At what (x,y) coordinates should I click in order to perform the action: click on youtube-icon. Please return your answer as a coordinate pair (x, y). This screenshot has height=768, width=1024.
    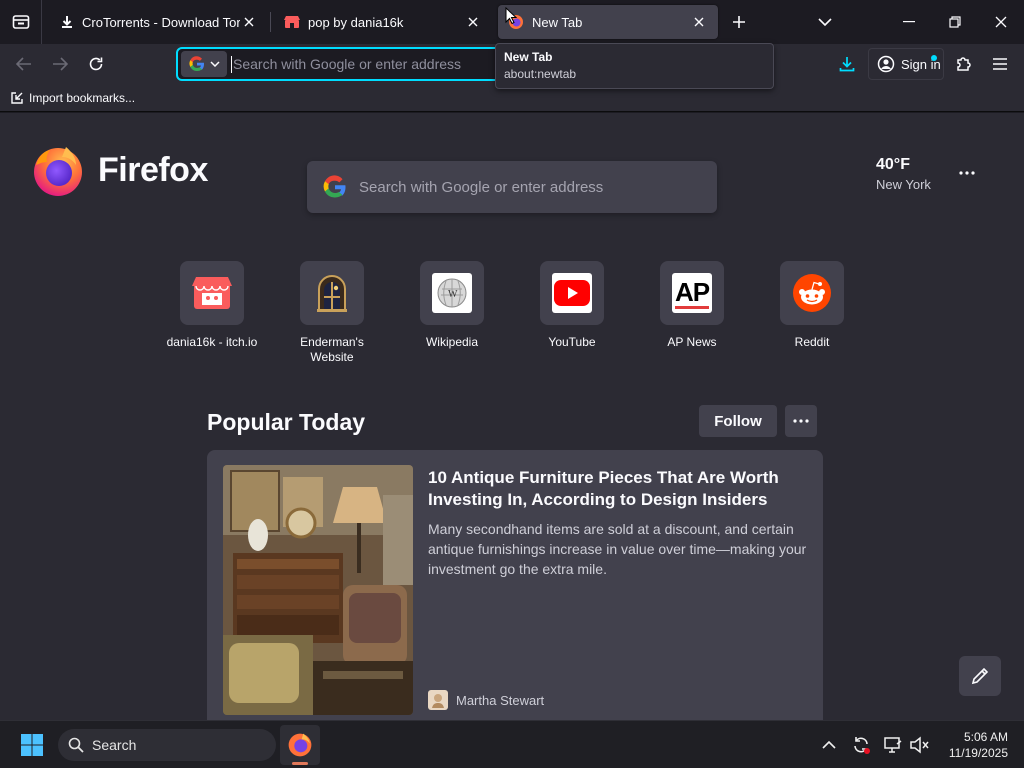
    Looking at the image, I should click on (572, 293).